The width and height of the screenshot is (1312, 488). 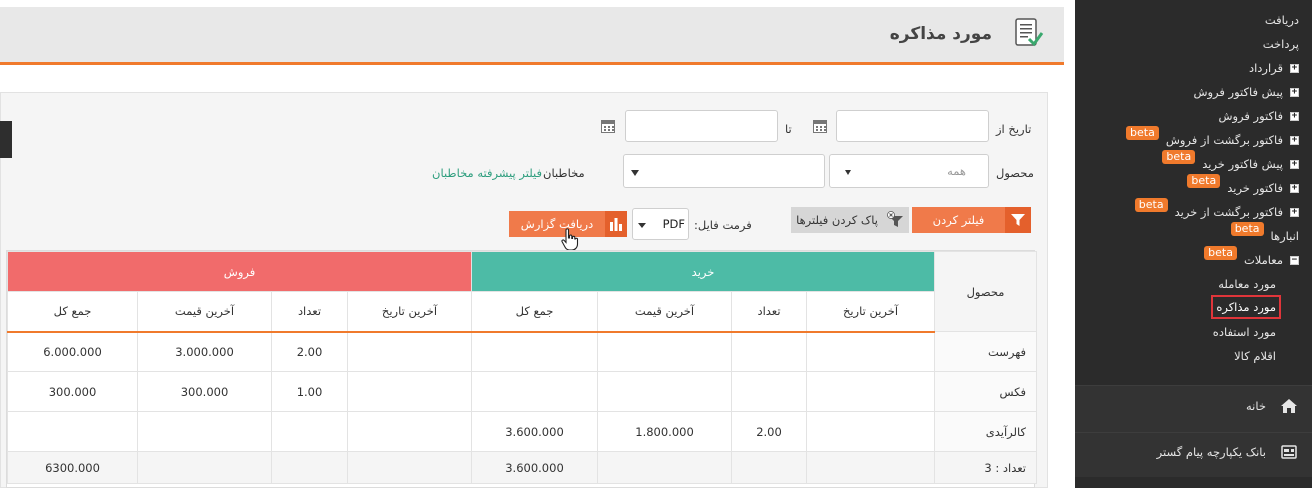 I want to click on sidebar-item-label: فاکتور برگشت از خرید, so click(x=1228, y=212).